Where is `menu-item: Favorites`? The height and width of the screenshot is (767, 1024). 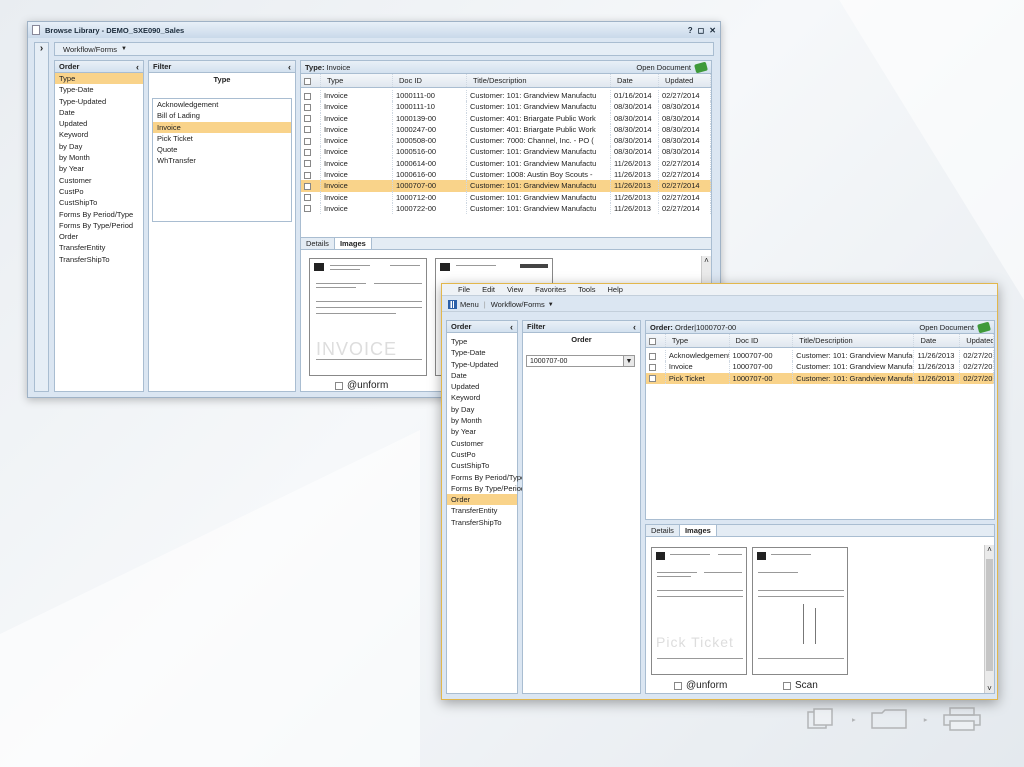
menu-item: Favorites is located at coordinates (550, 289).